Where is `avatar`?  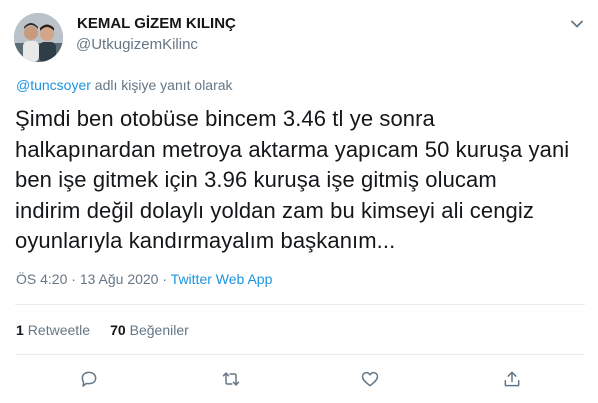
avatar is located at coordinates (38, 37).